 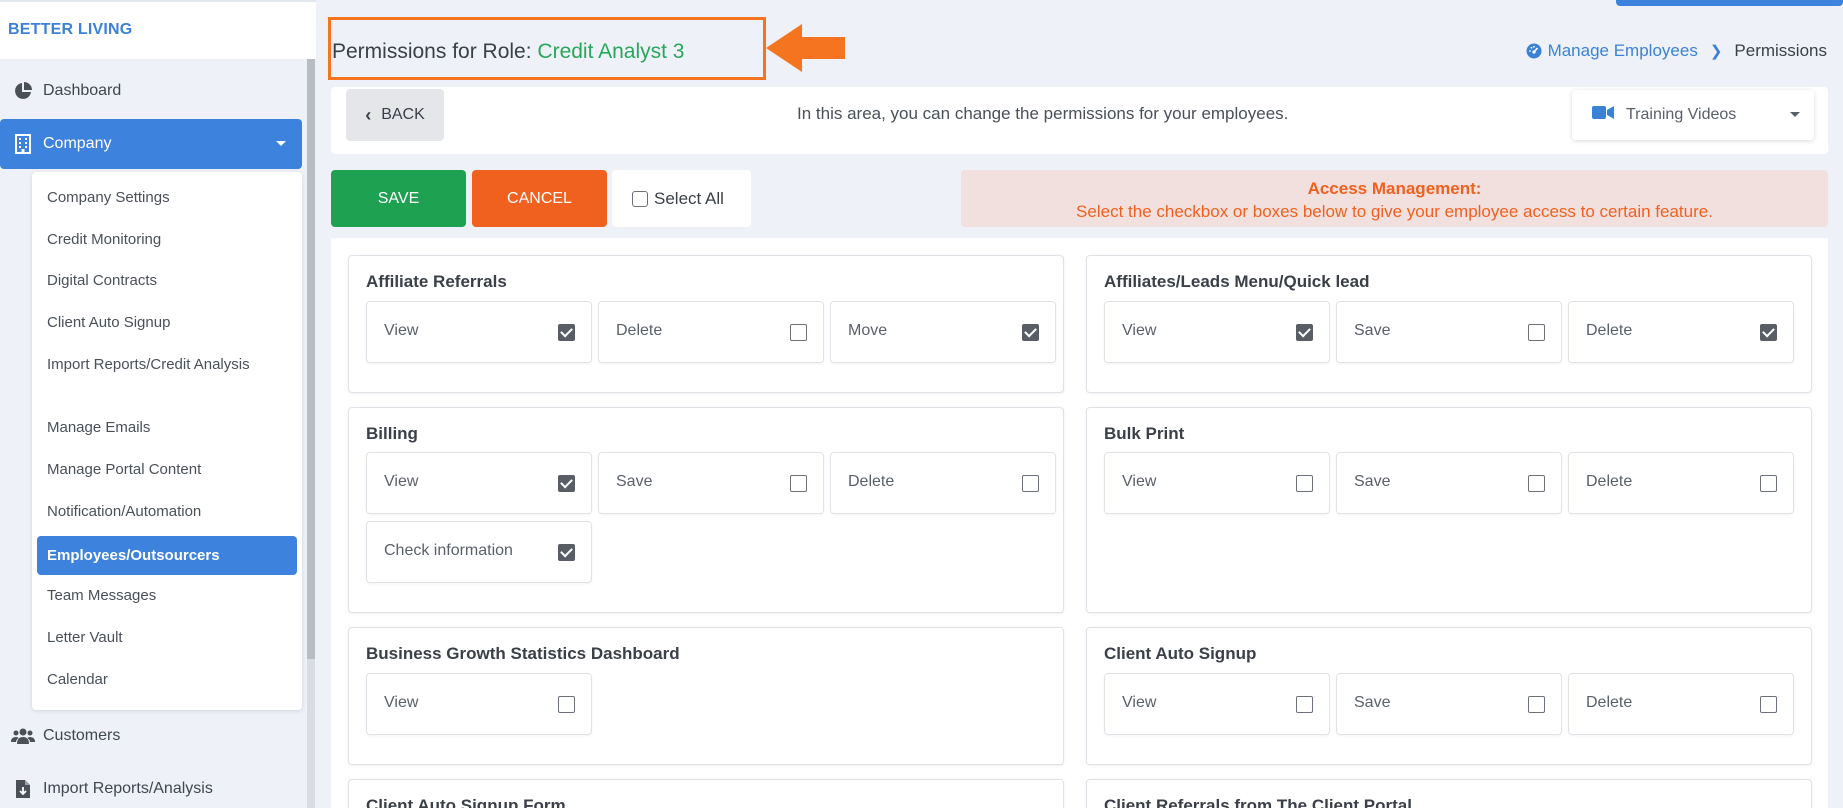 What do you see at coordinates (681, 198) in the screenshot?
I see `select-all-checkbox: Select All` at bounding box center [681, 198].